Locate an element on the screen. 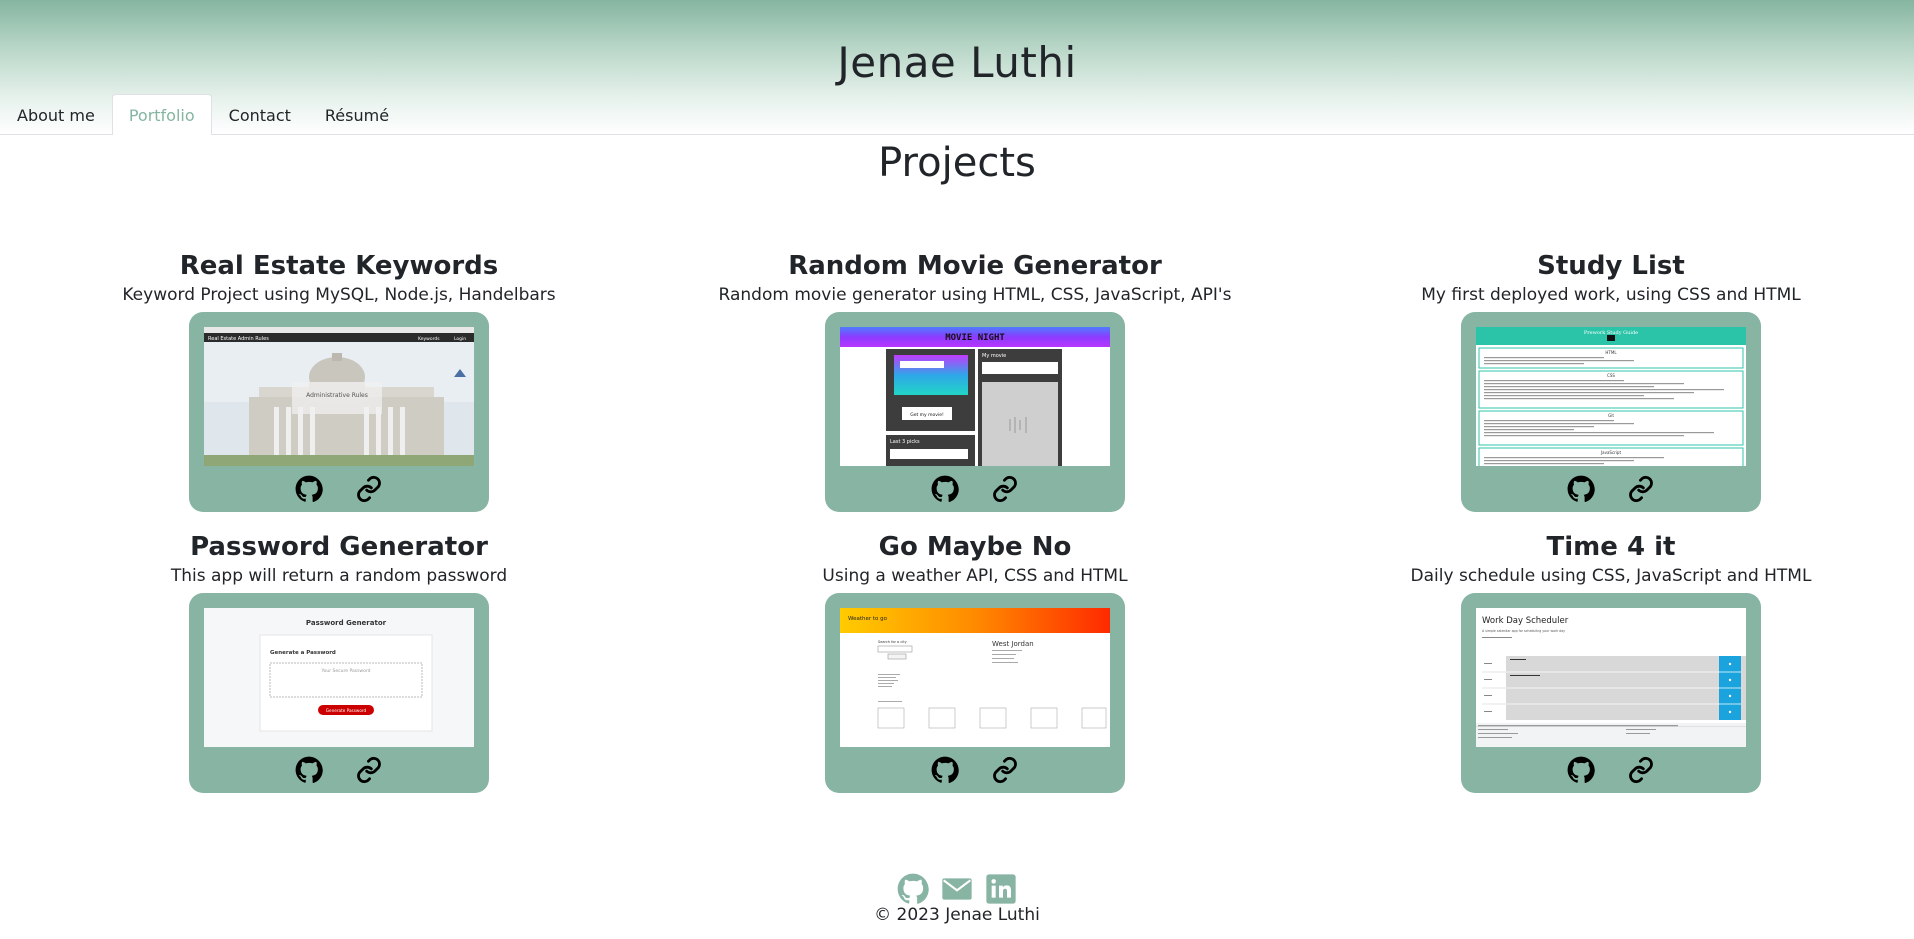 The height and width of the screenshot is (939, 1914). thumb-text: Generate Password is located at coordinates (346, 710).